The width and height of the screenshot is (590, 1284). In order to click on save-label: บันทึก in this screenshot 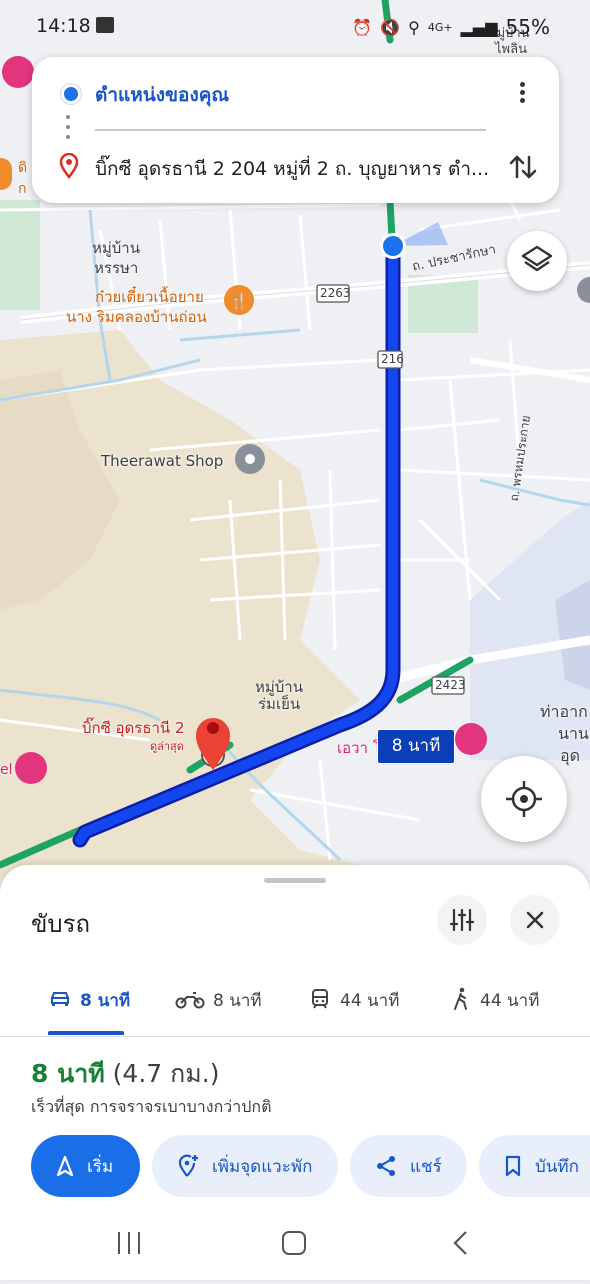, I will do `click(557, 1166)`.